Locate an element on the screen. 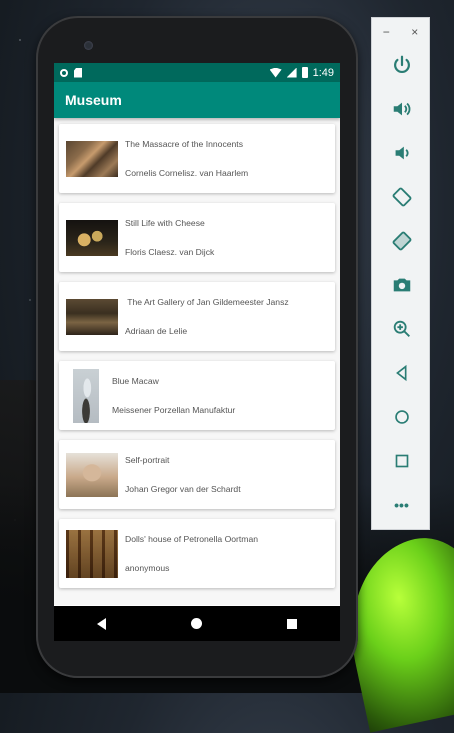 This screenshot has width=454, height=733. nav-home-icon is located at coordinates (196, 623).